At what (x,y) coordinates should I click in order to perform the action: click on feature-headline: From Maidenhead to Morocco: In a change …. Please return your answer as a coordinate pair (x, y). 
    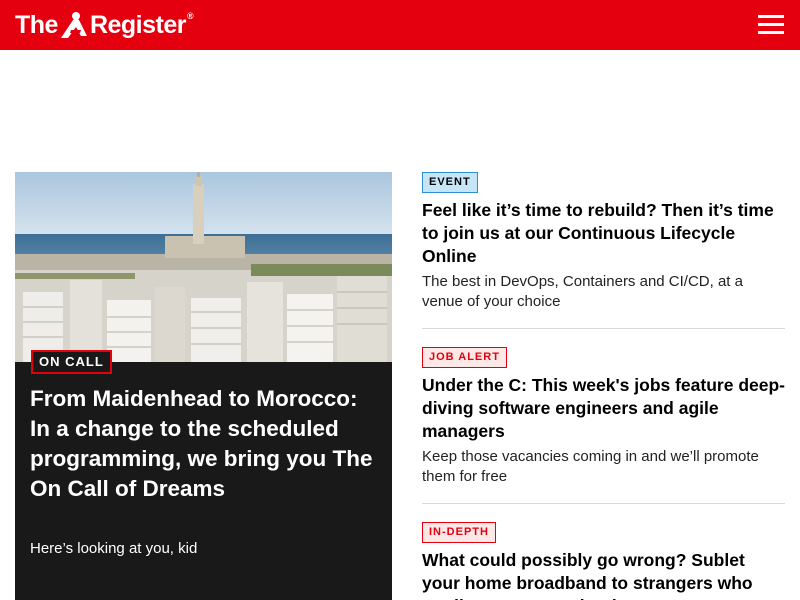
    Looking at the image, I should click on (202, 444).